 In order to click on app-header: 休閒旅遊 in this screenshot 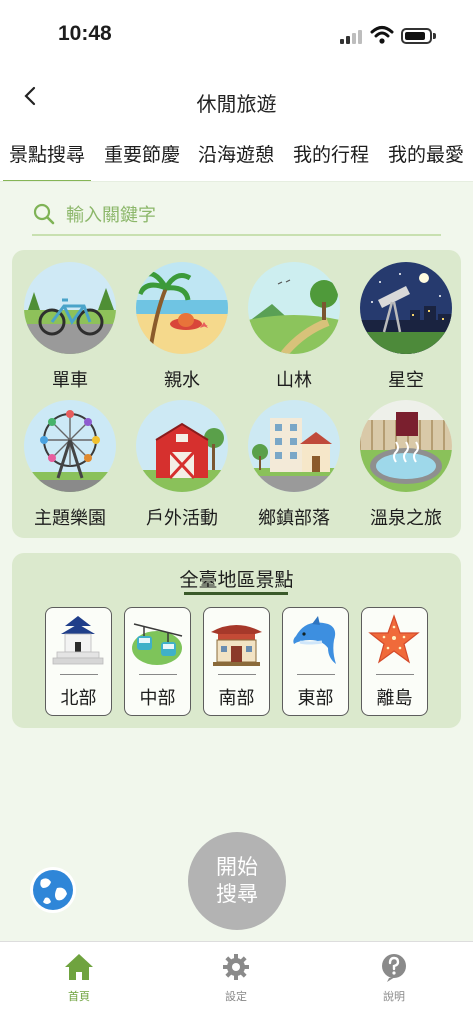, I will do `click(236, 100)`.